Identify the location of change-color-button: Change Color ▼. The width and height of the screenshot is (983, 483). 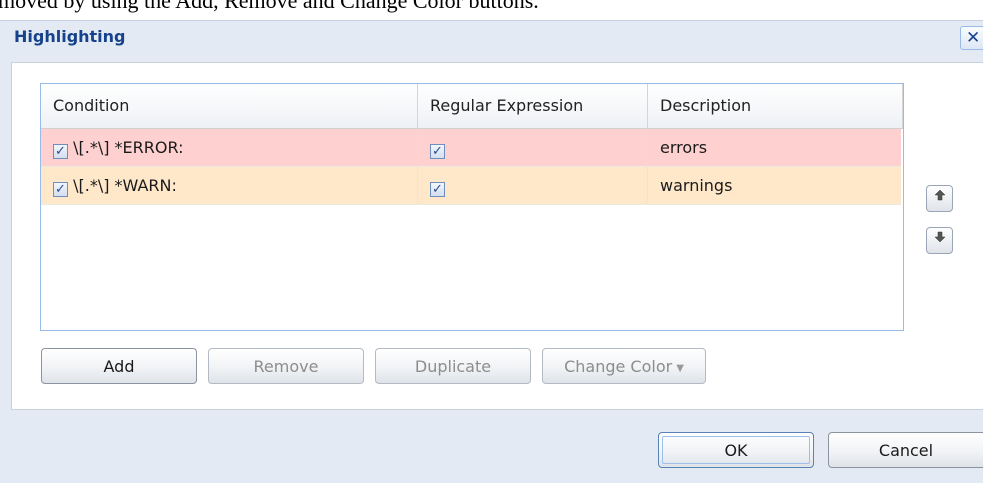
(624, 366).